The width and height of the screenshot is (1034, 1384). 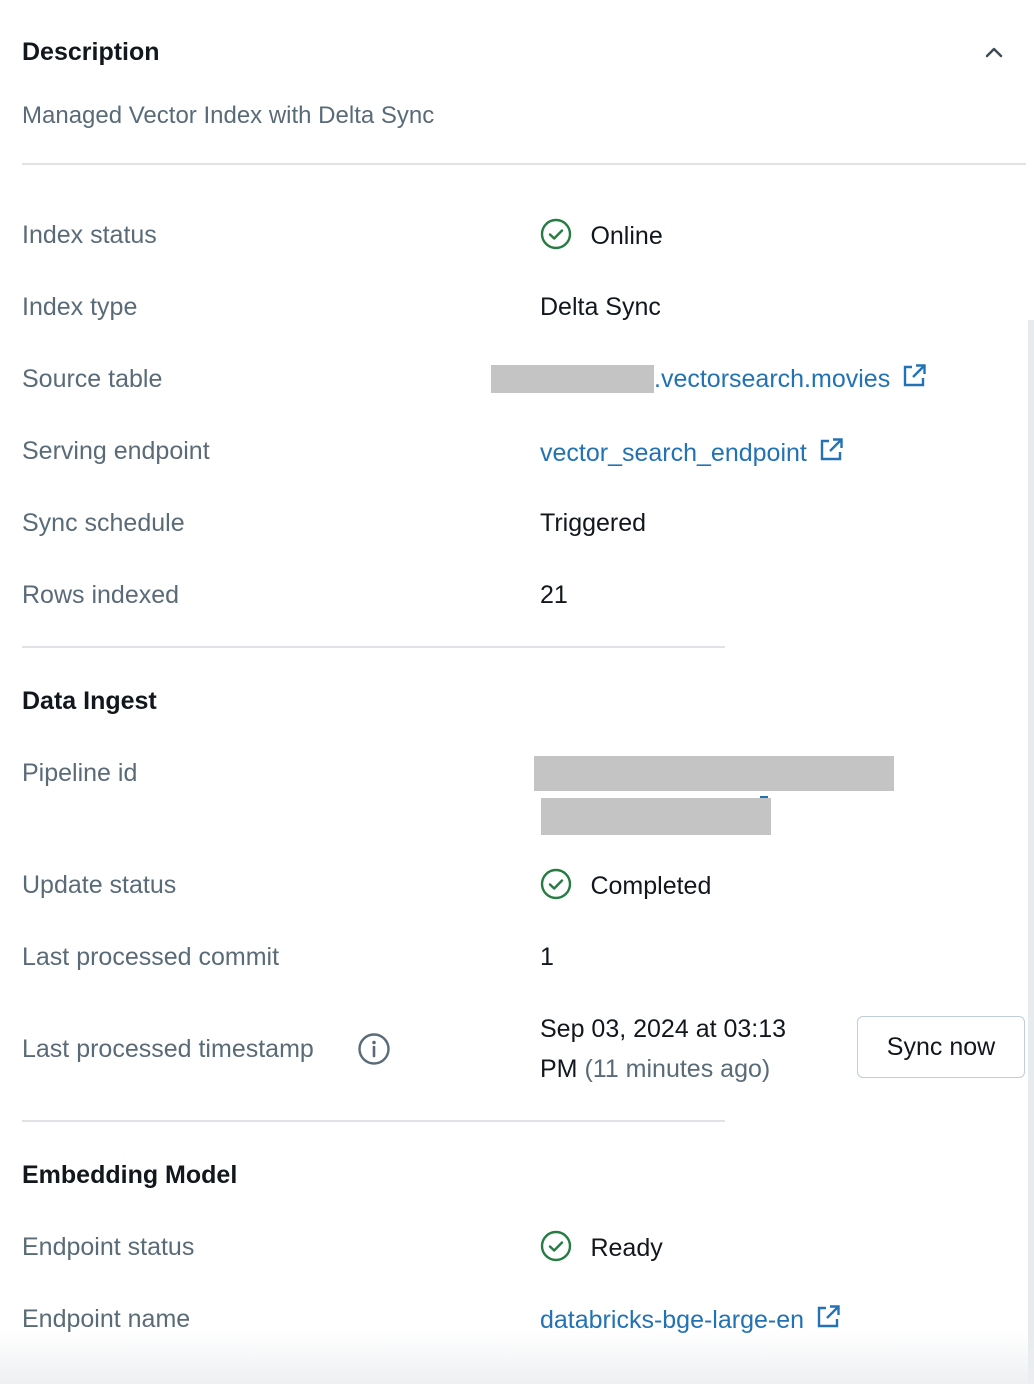 I want to click on sync-schedule-label: Sync schedule, so click(x=103, y=523).